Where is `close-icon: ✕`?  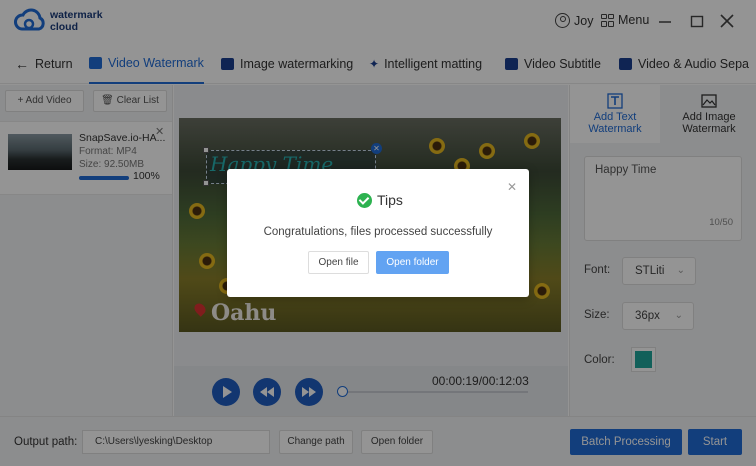 close-icon: ✕ is located at coordinates (512, 187).